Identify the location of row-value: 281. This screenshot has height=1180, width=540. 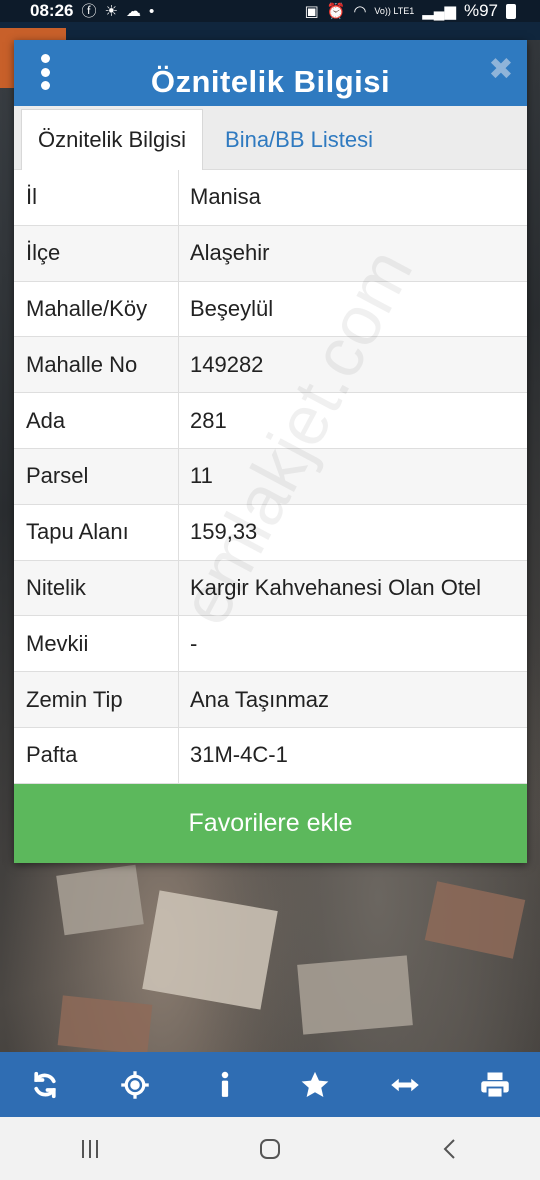
(208, 420).